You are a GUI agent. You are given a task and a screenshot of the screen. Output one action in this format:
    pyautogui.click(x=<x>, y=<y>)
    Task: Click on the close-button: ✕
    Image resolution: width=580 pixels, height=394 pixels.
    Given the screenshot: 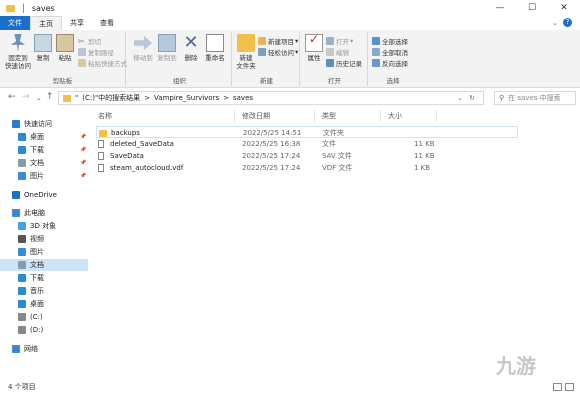 What is the action you would take?
    pyautogui.click(x=564, y=8)
    